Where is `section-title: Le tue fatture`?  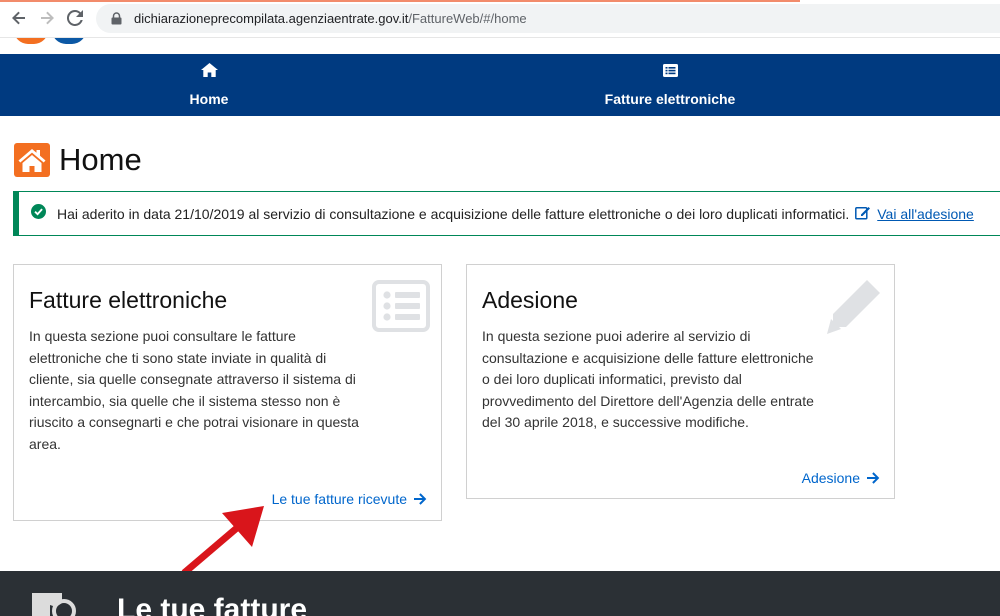
section-title: Le tue fatture is located at coordinates (212, 604).